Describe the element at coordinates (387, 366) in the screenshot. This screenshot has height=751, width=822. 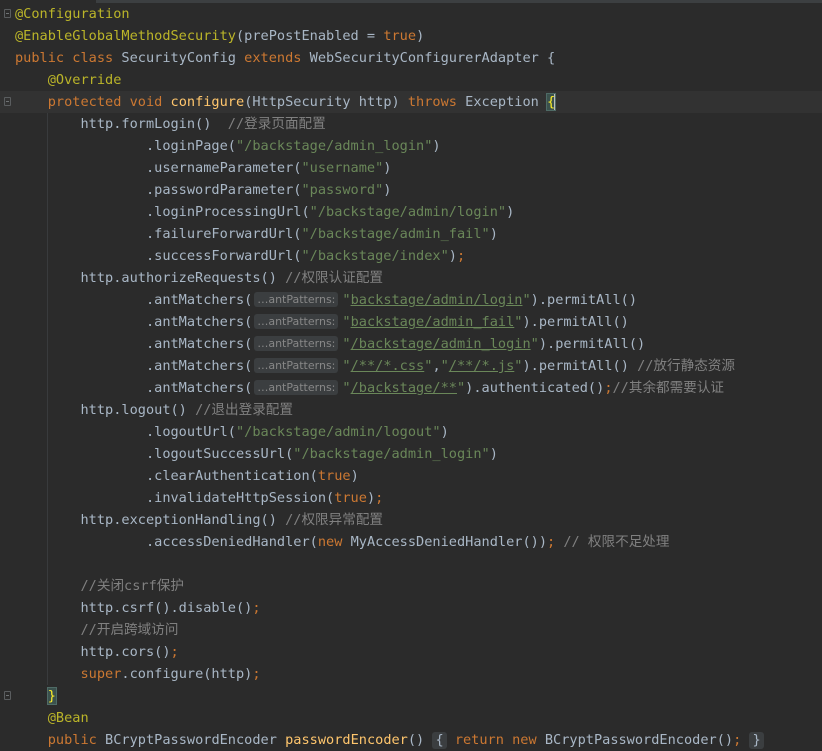
I see `code-token: /**/*.css` at that location.